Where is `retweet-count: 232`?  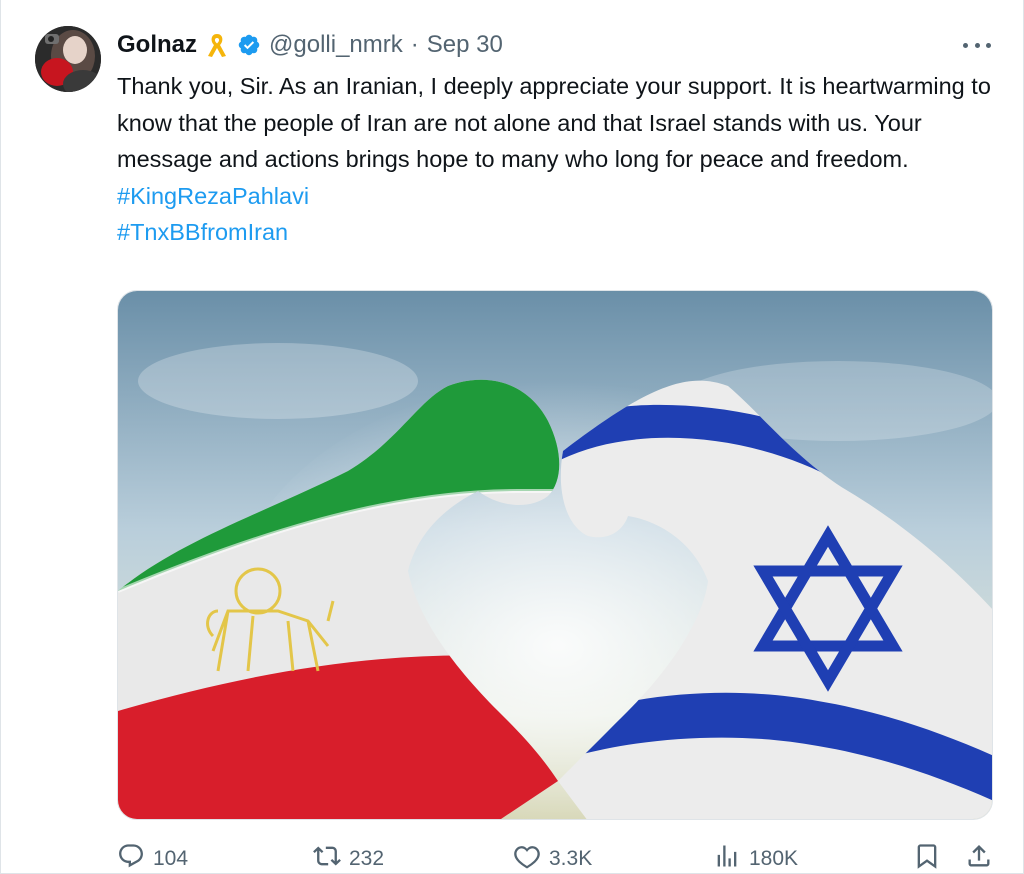 retweet-count: 232 is located at coordinates (367, 858).